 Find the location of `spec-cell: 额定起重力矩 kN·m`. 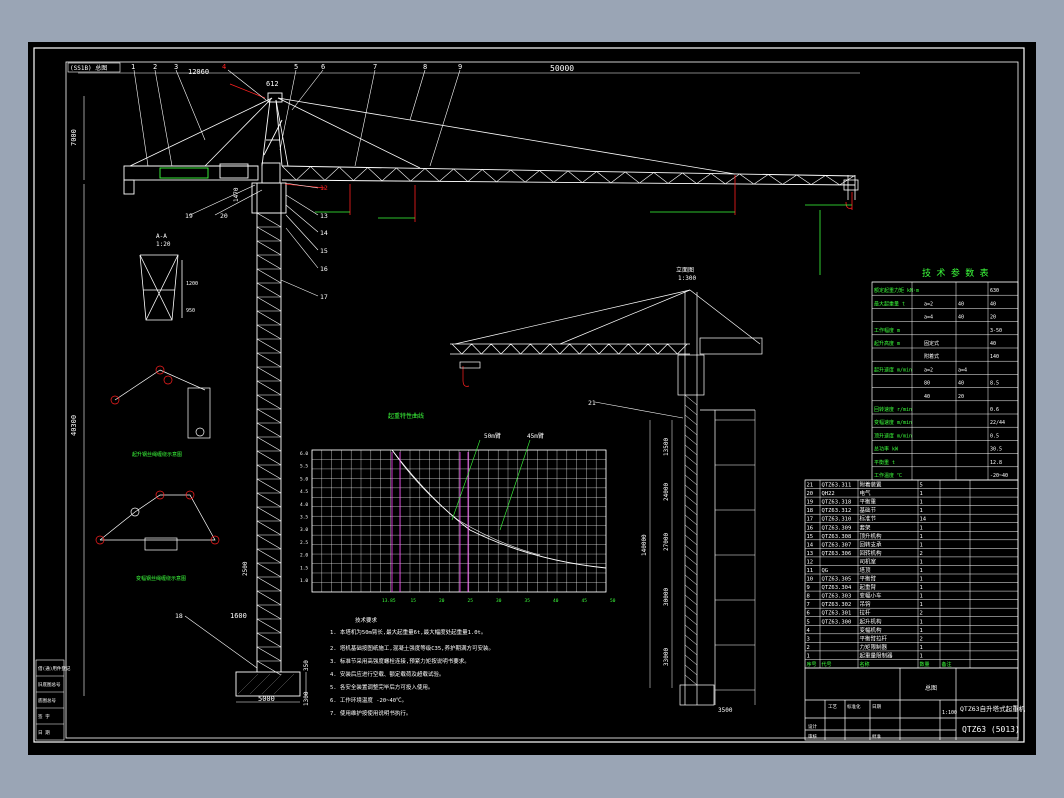

spec-cell: 额定起重力矩 kN·m is located at coordinates (896, 290).